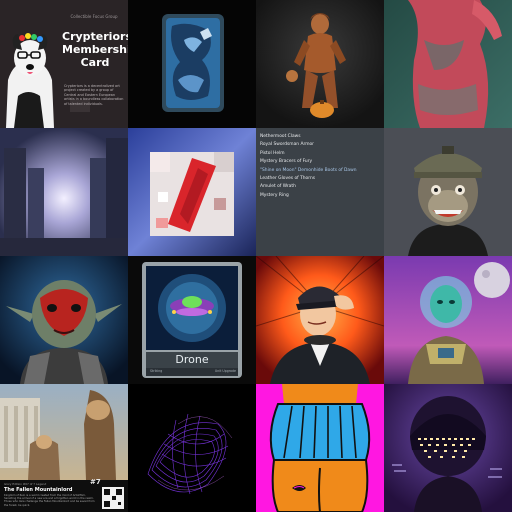 This screenshot has height=512, width=512. I want to click on tile-anime-dj, so click(320, 320).